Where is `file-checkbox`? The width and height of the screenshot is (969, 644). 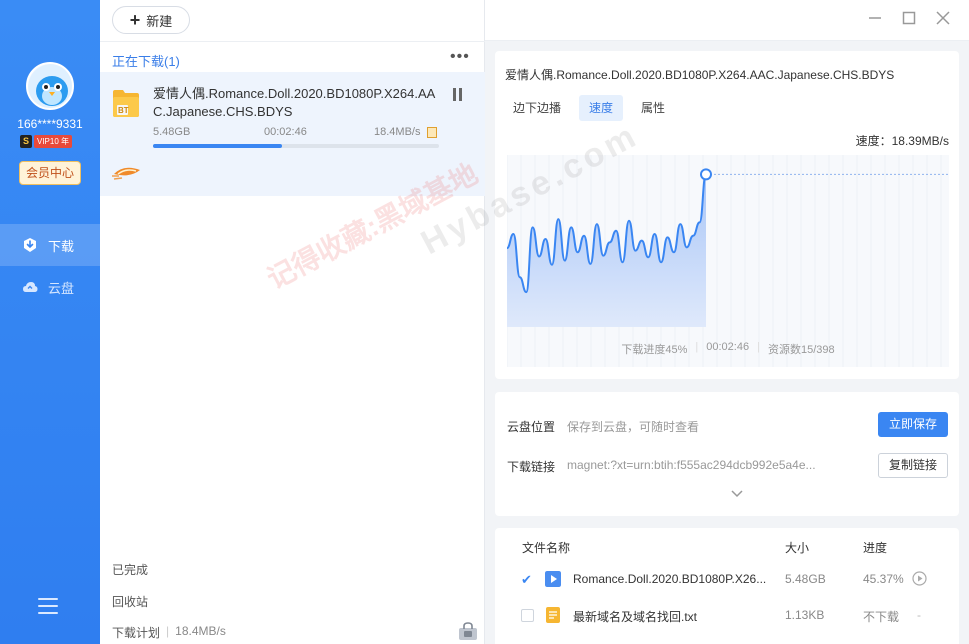
file-checkbox is located at coordinates (527, 615).